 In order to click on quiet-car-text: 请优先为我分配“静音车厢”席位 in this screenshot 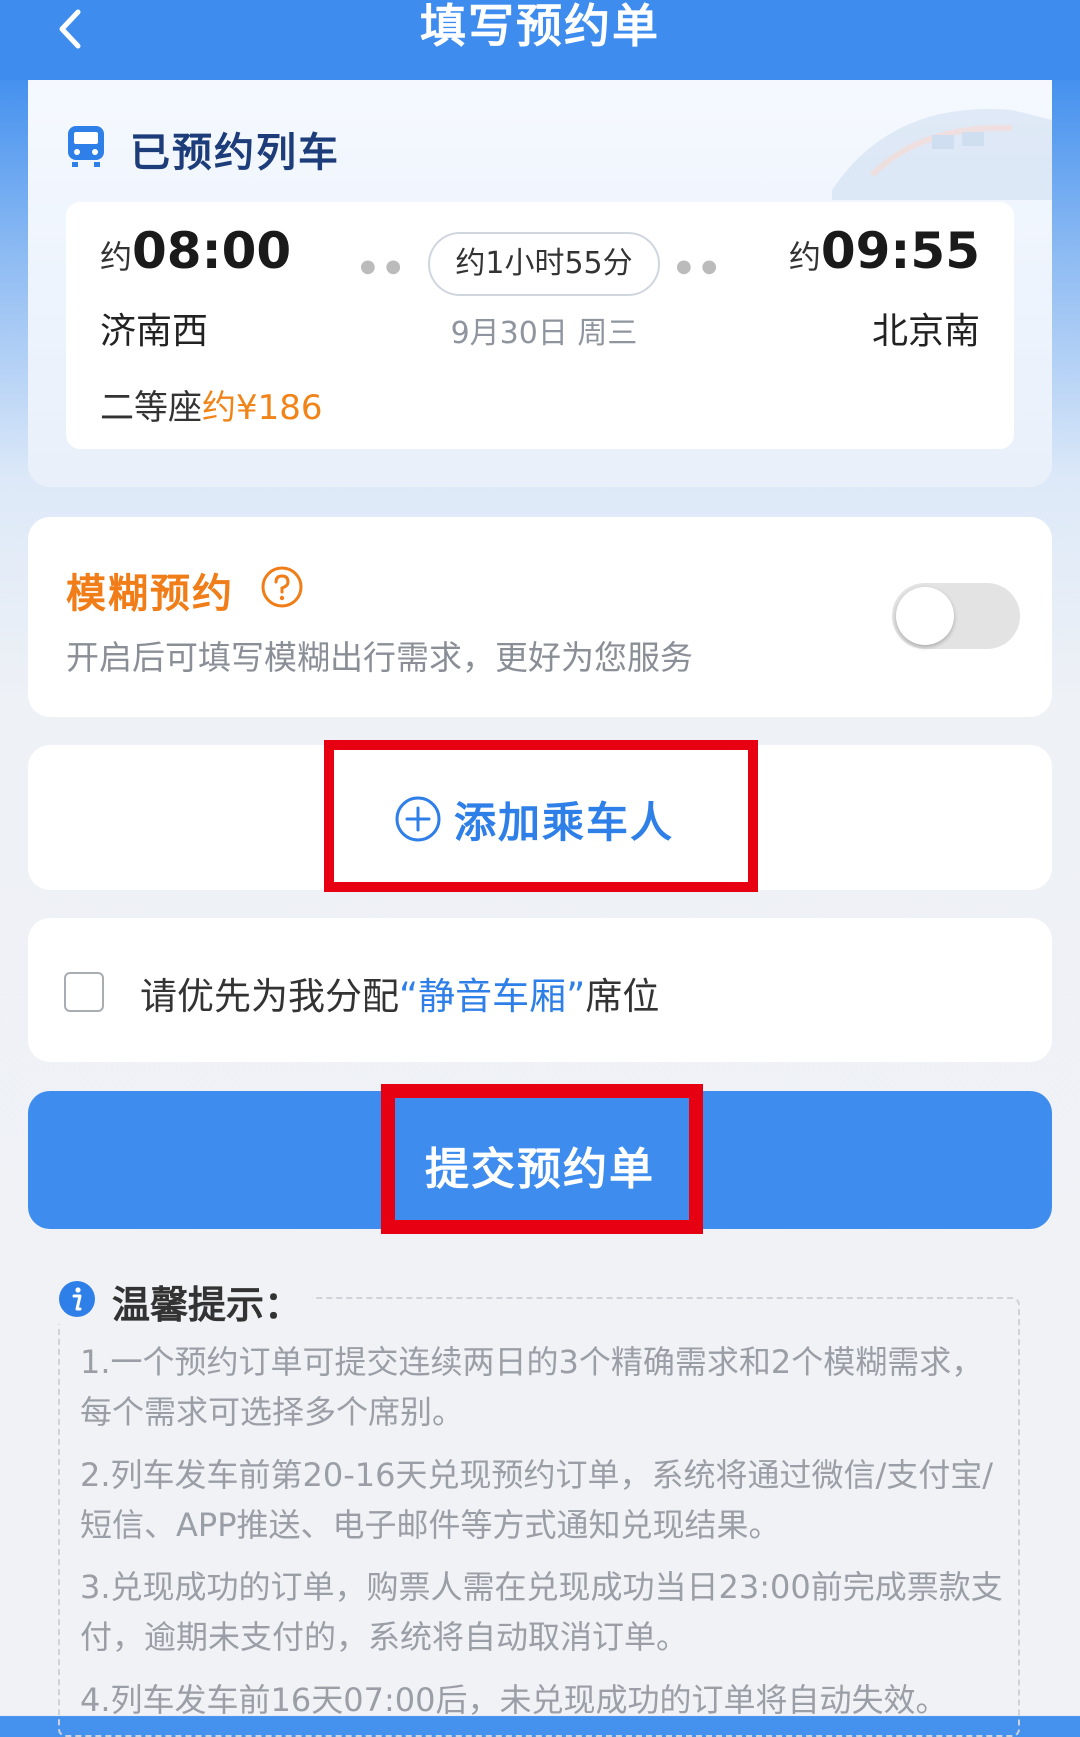, I will do `click(399, 993)`.